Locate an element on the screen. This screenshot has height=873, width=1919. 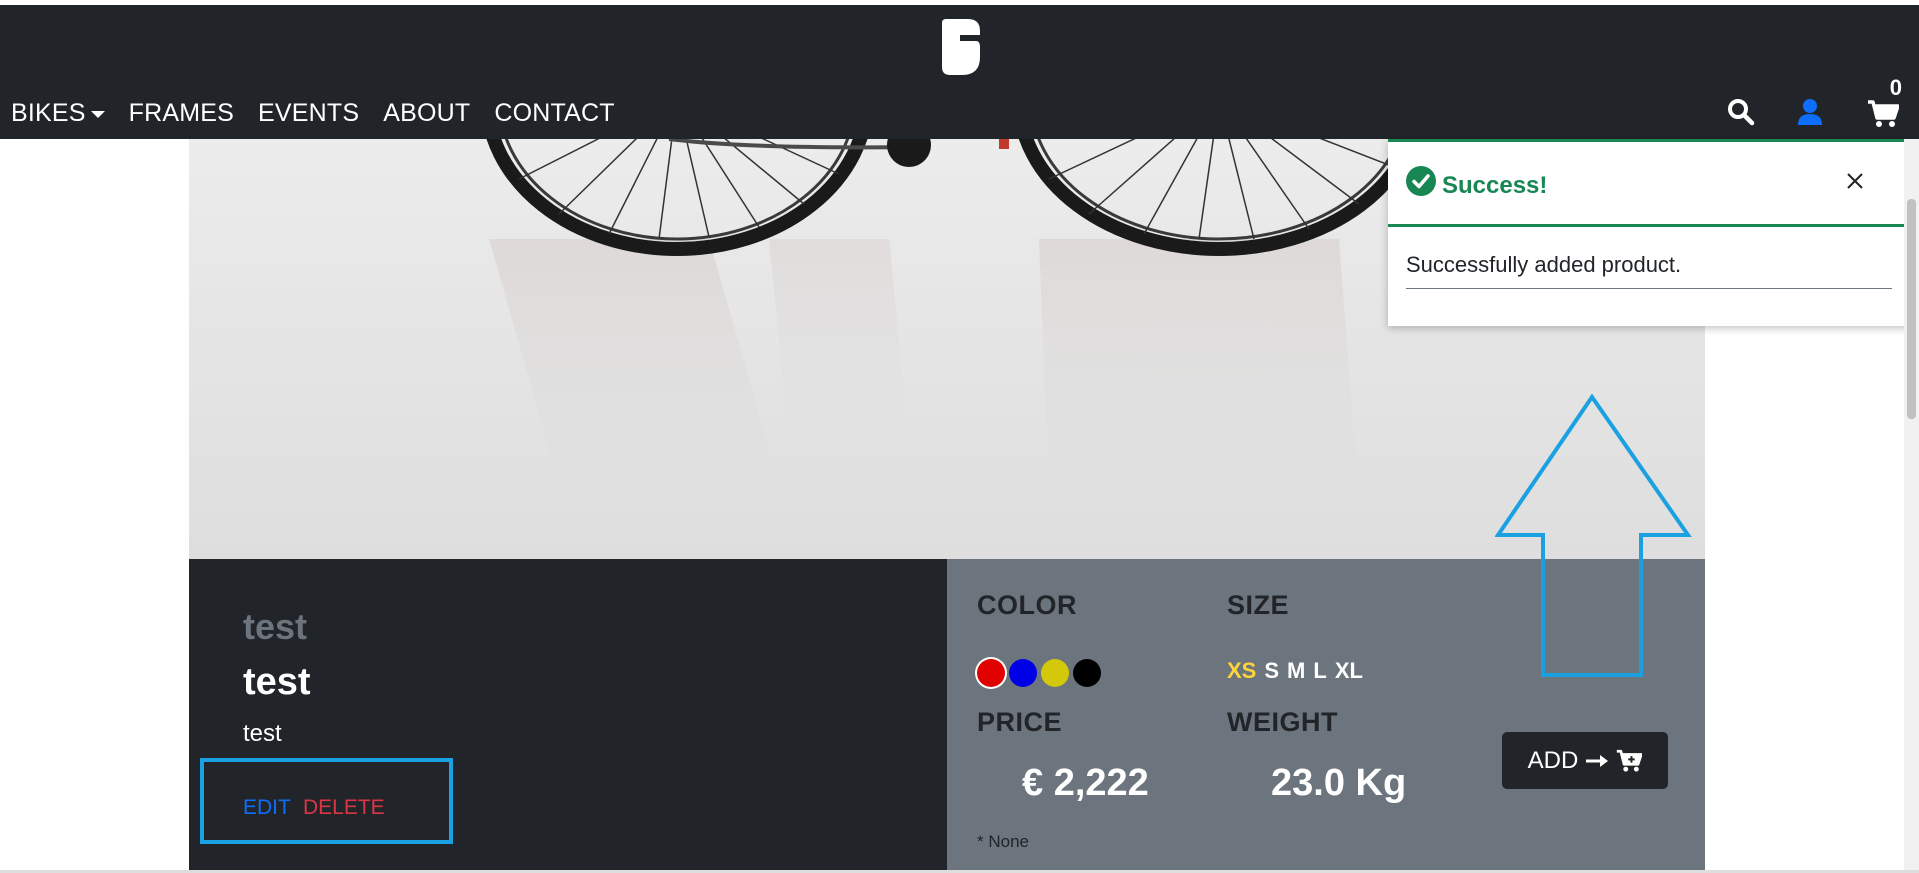
size-option-xs: XS is located at coordinates (1241, 671).